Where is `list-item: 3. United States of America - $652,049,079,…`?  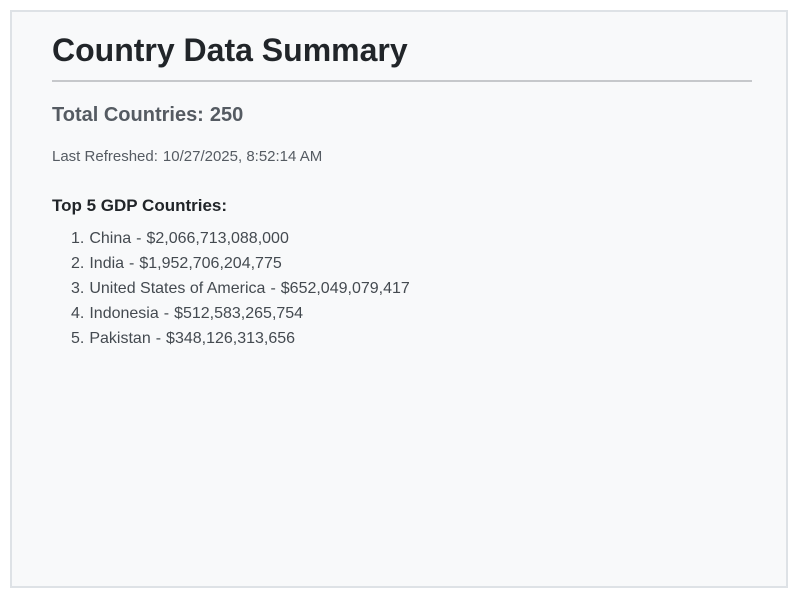 list-item: 3. United States of America - $652,049,079,… is located at coordinates (240, 288).